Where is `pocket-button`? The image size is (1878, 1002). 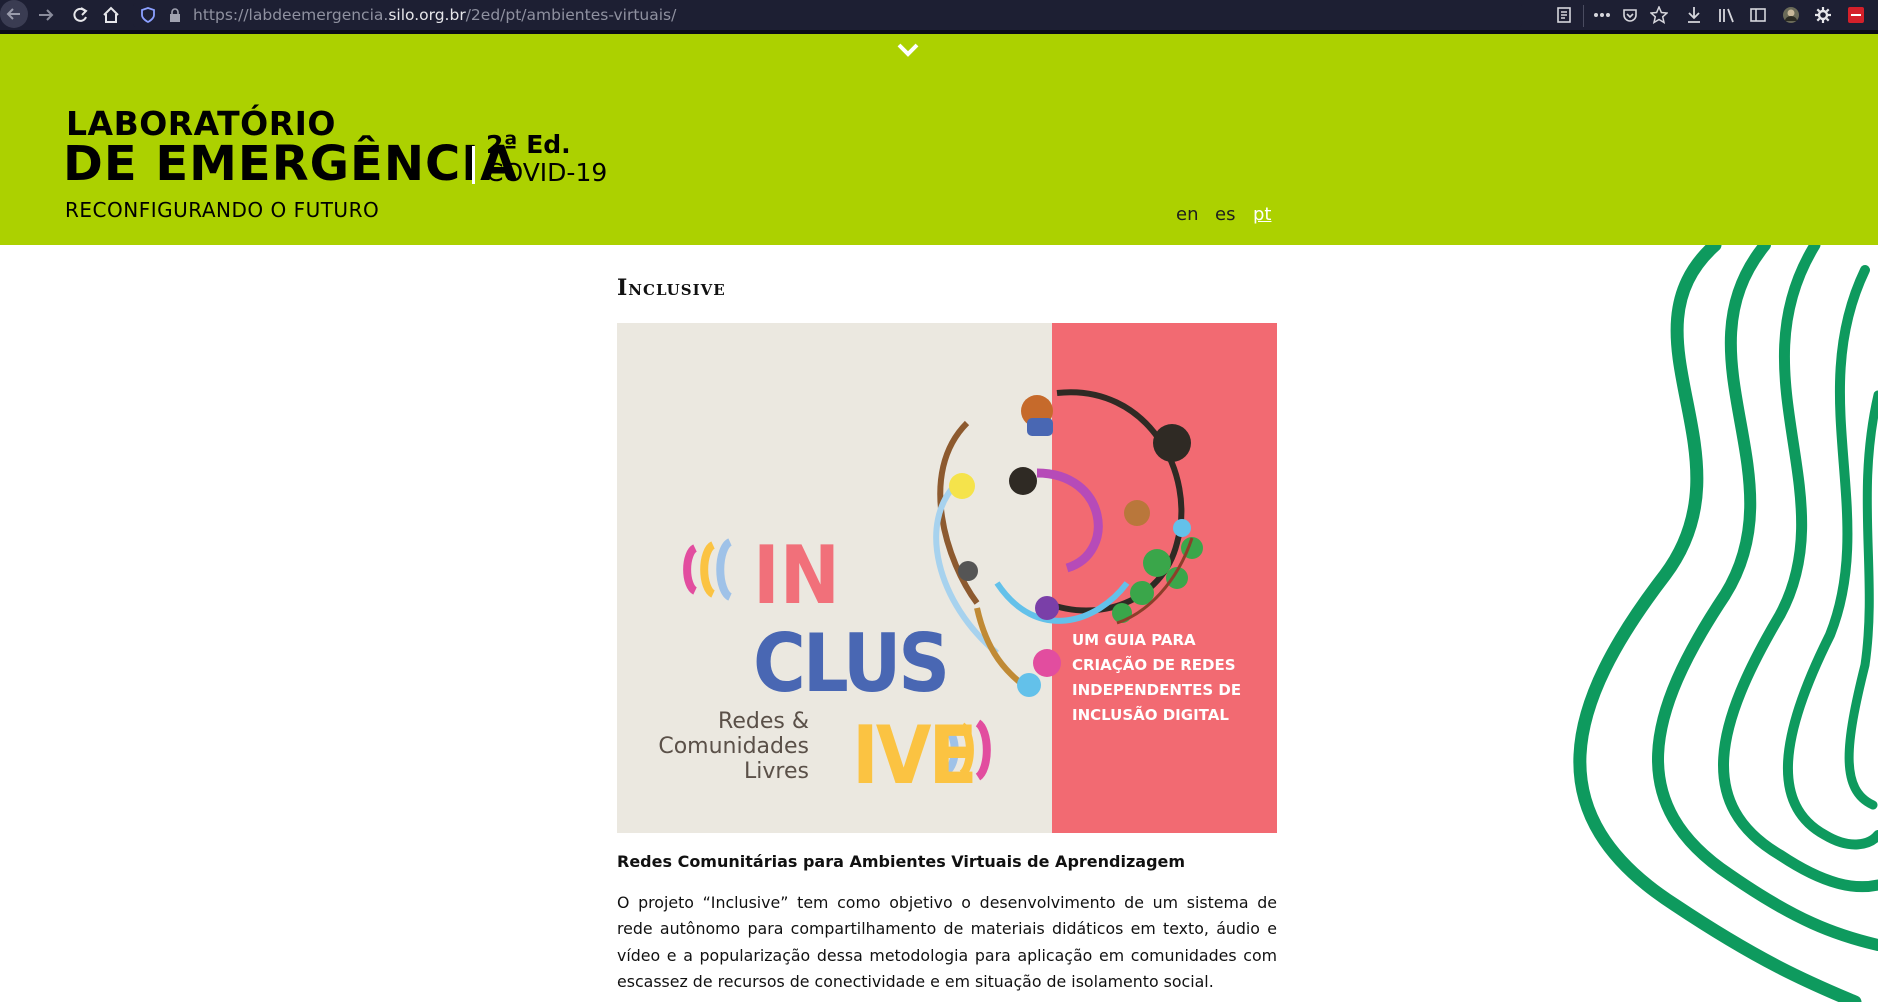 pocket-button is located at coordinates (1630, 15).